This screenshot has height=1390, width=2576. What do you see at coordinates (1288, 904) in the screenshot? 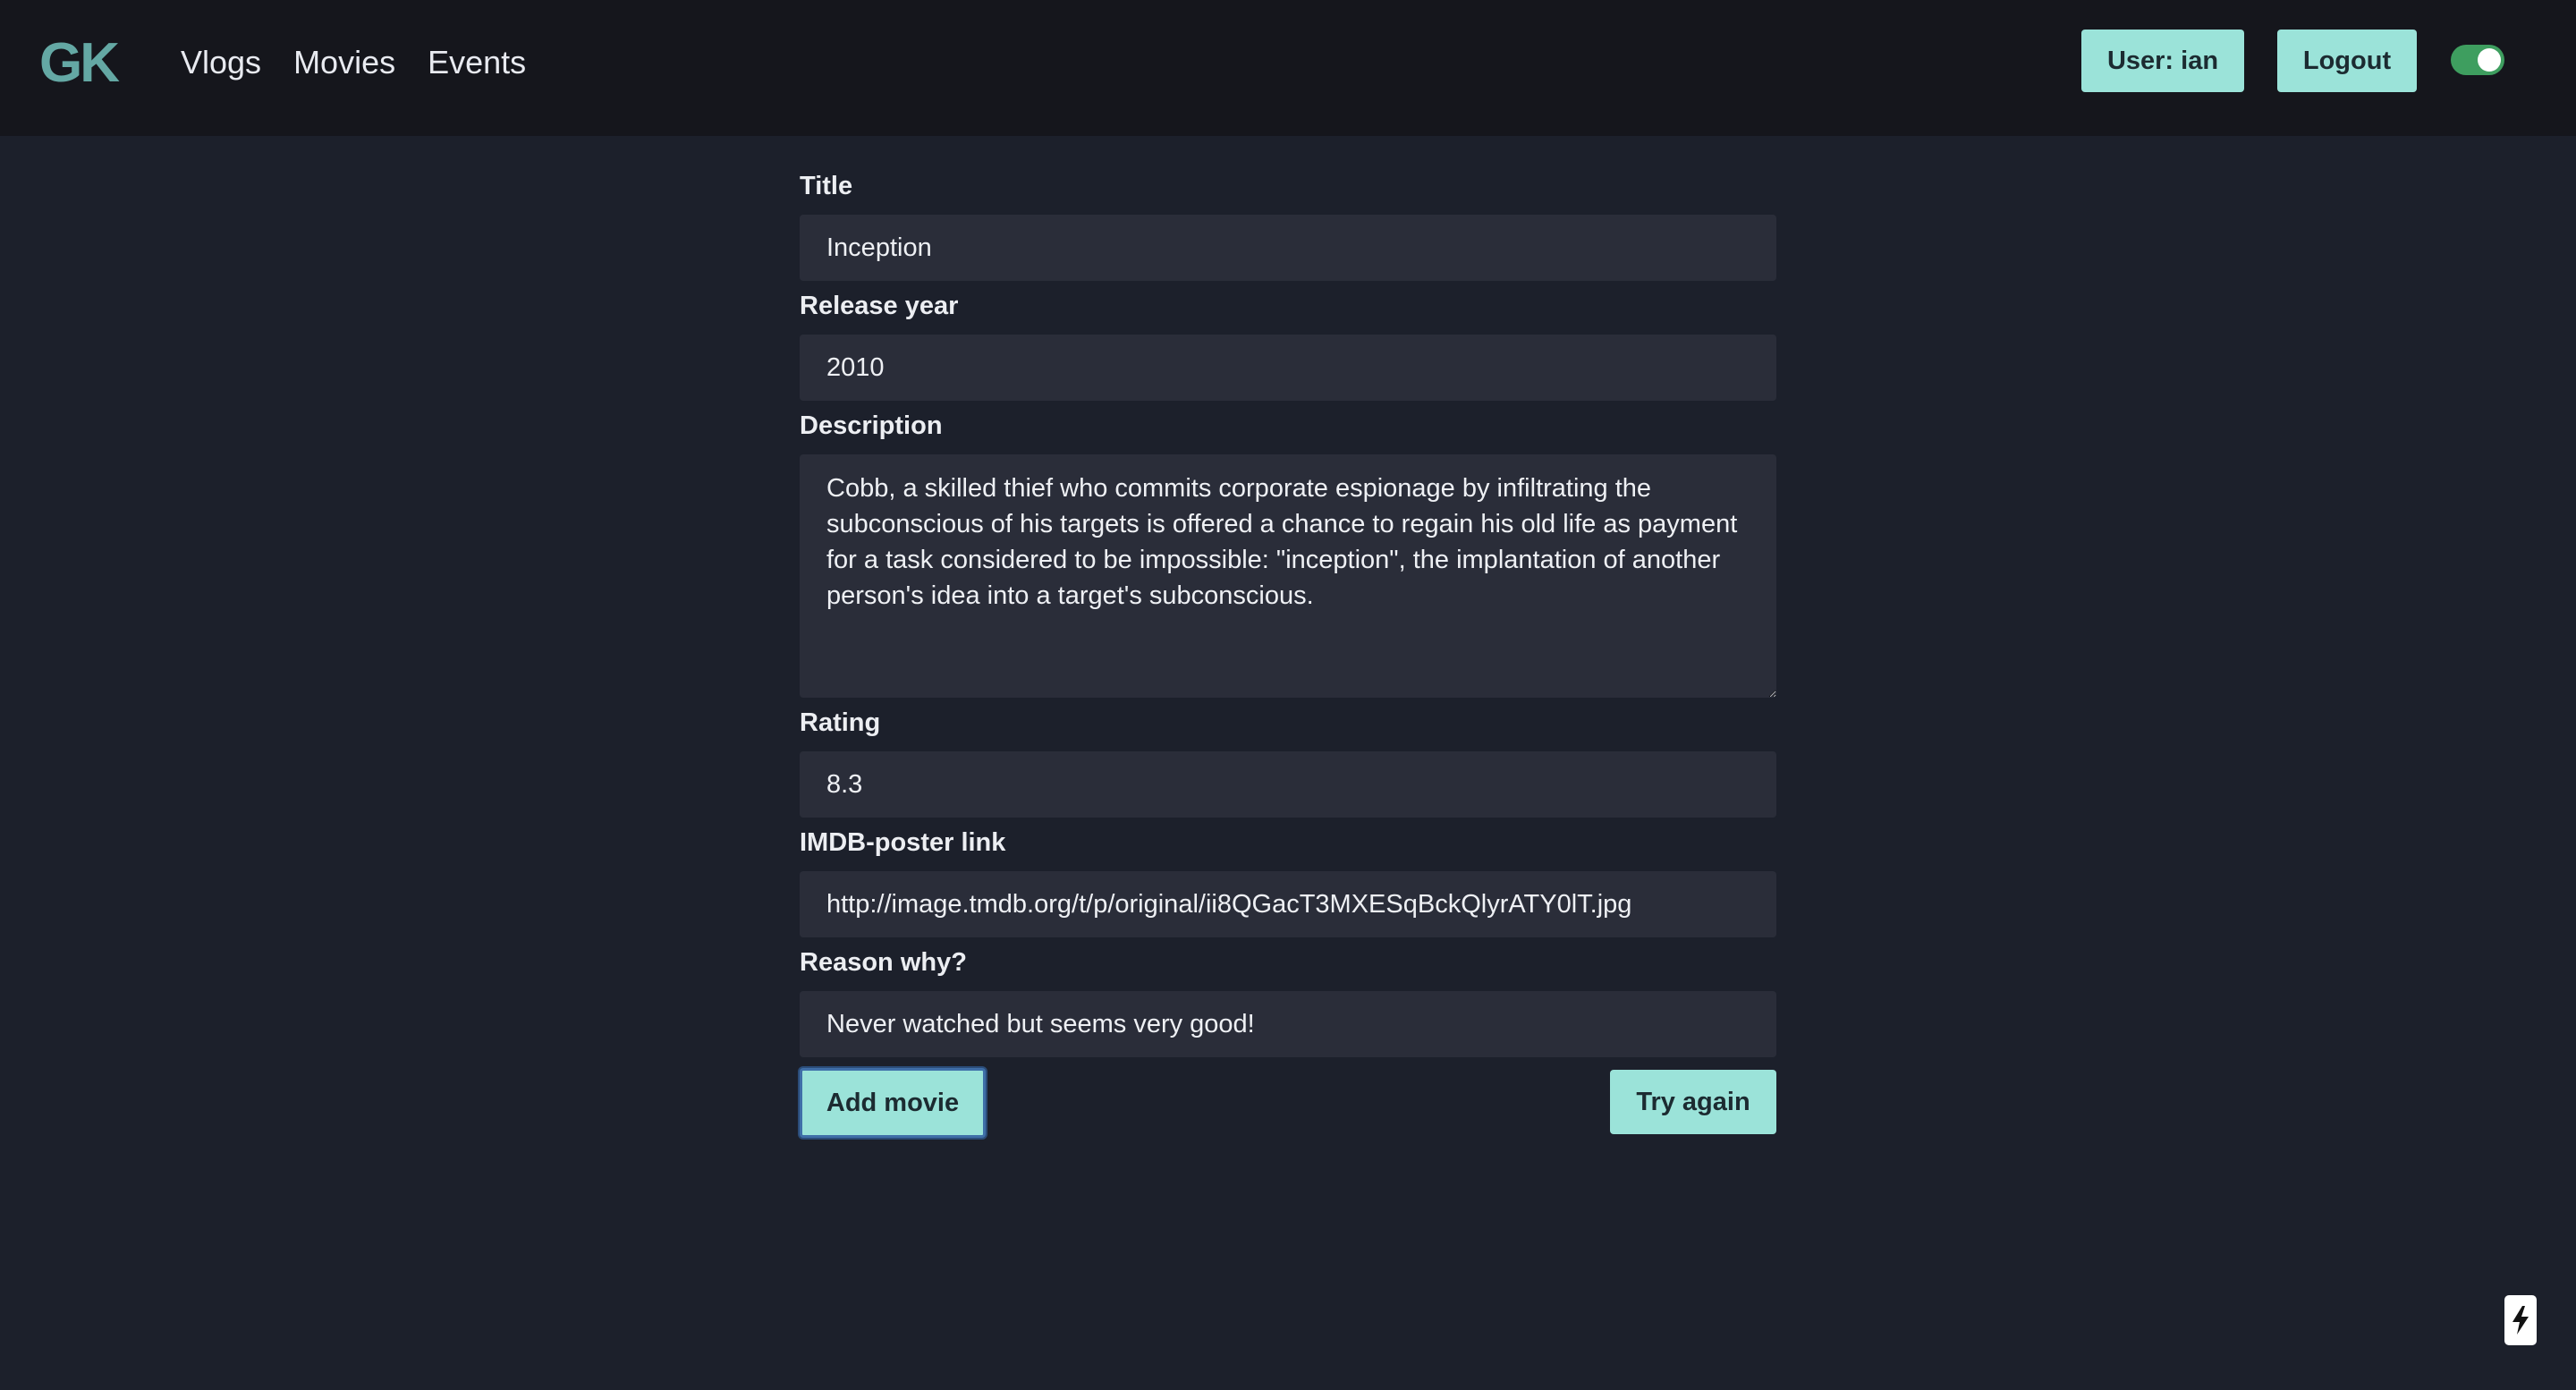
I see `poster-link-input` at bounding box center [1288, 904].